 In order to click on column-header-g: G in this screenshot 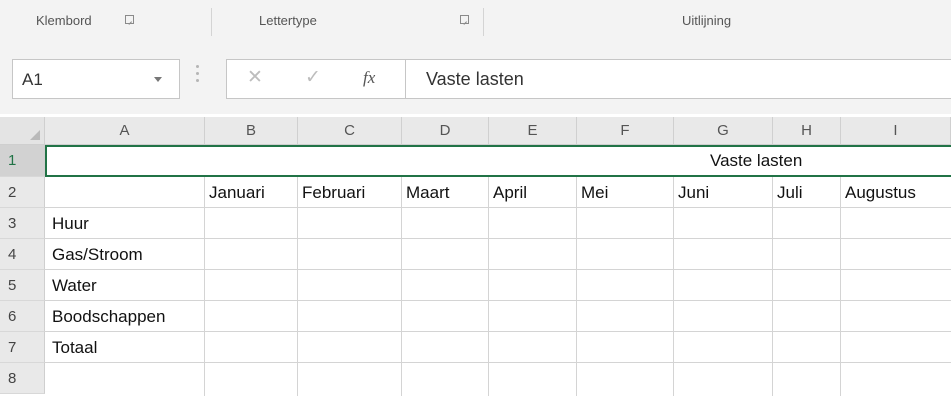, I will do `click(723, 131)`.